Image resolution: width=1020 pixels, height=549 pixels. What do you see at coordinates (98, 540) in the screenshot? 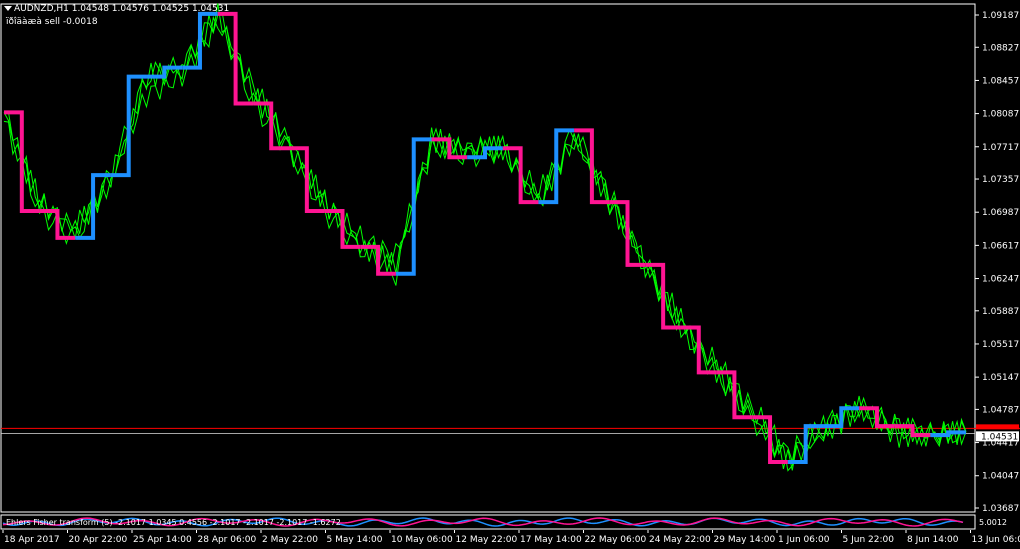
I see `time-tick-label: 20 Apr 22:00` at bounding box center [98, 540].